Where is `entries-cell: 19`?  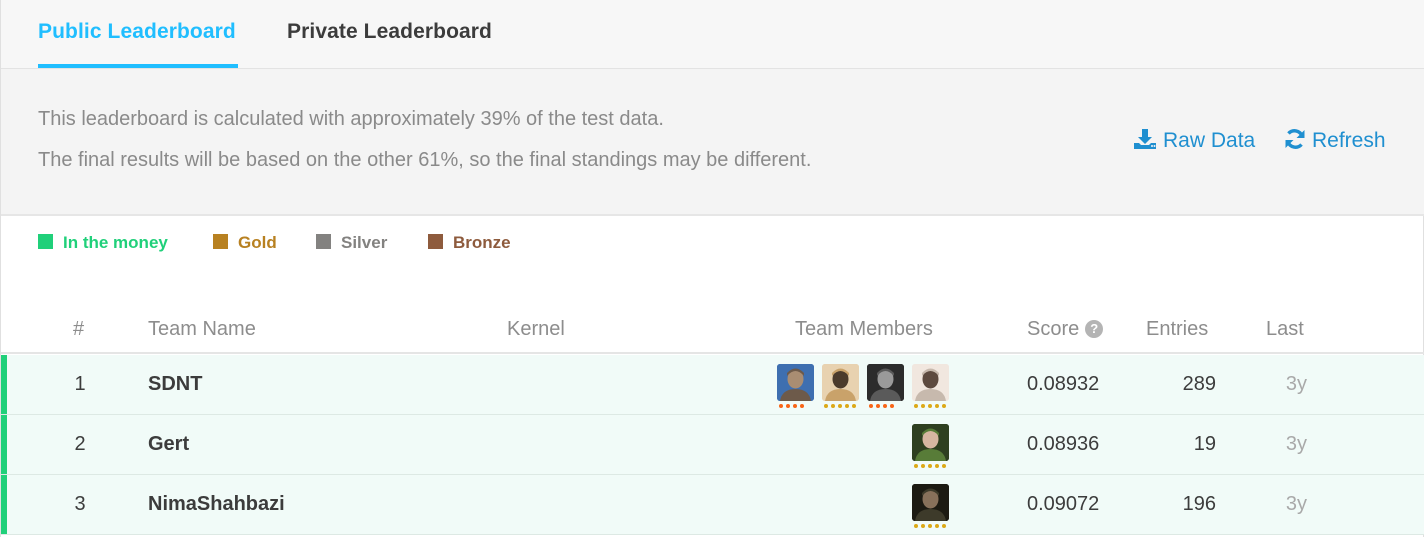 entries-cell: 19 is located at coordinates (1204, 444).